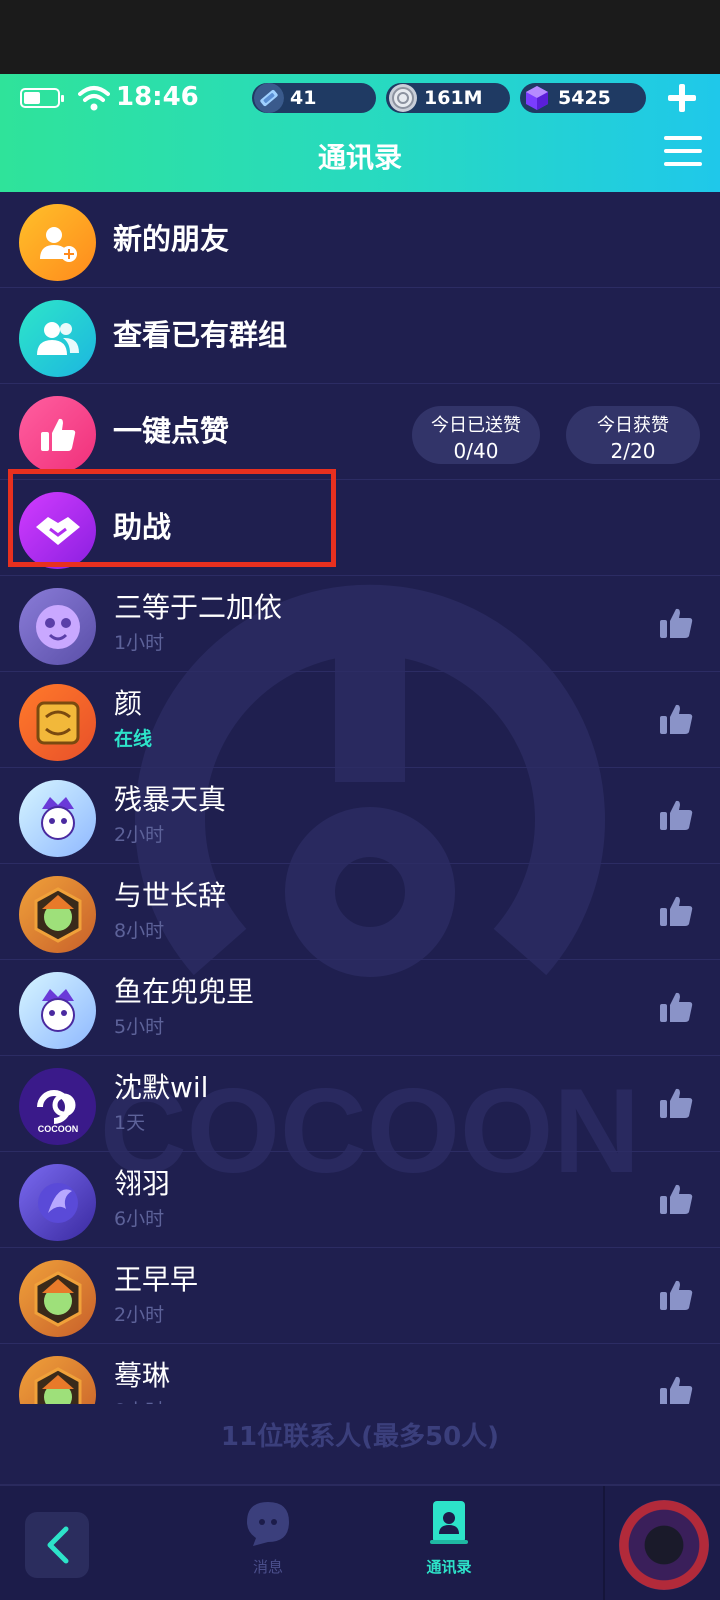 Image resolution: width=720 pixels, height=1600 pixels. I want to click on battery-icon, so click(42, 98).